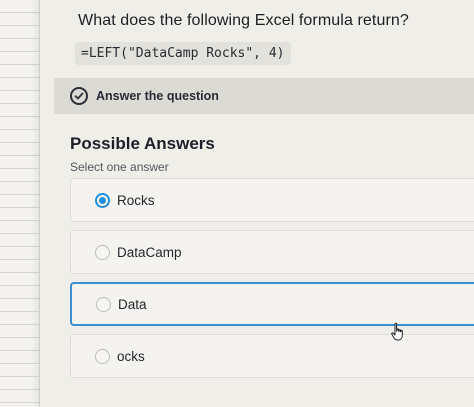 Image resolution: width=474 pixels, height=407 pixels. I want to click on select-one-answer-hint: Select one answer, so click(119, 167).